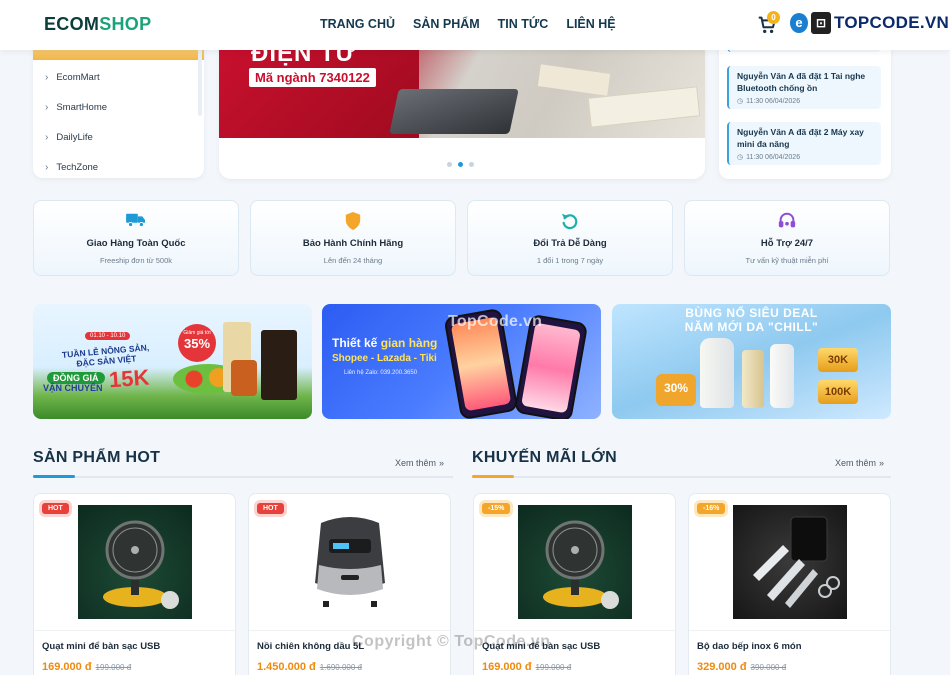 This screenshot has height=675, width=950. Describe the element at coordinates (125, 24) in the screenshot. I see `logo-part-b: SHOP` at that location.